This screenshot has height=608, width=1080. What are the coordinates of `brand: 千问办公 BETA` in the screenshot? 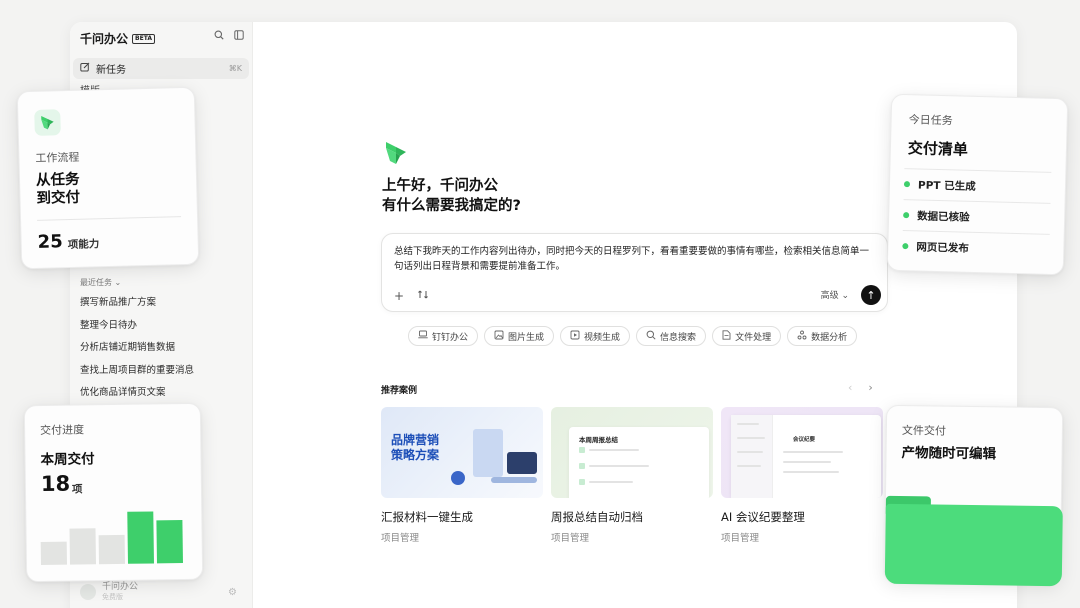 It's located at (117, 38).